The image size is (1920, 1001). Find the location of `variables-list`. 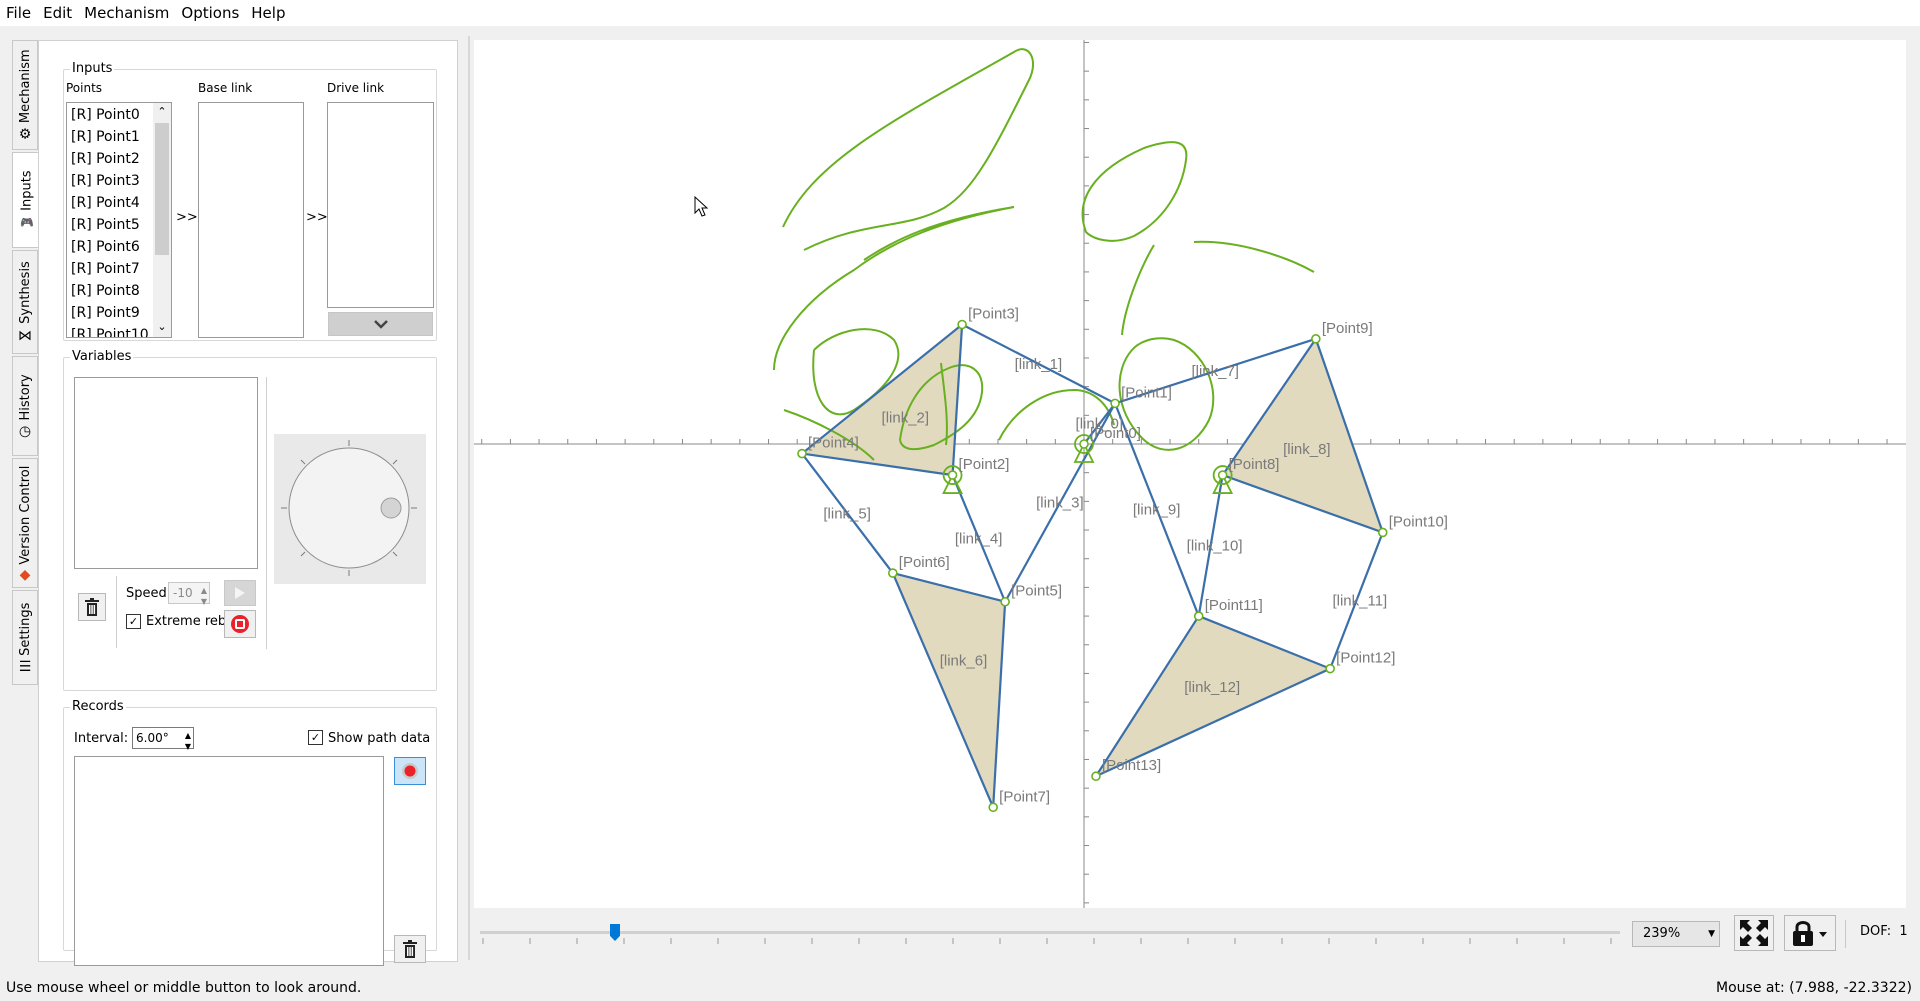

variables-list is located at coordinates (166, 473).